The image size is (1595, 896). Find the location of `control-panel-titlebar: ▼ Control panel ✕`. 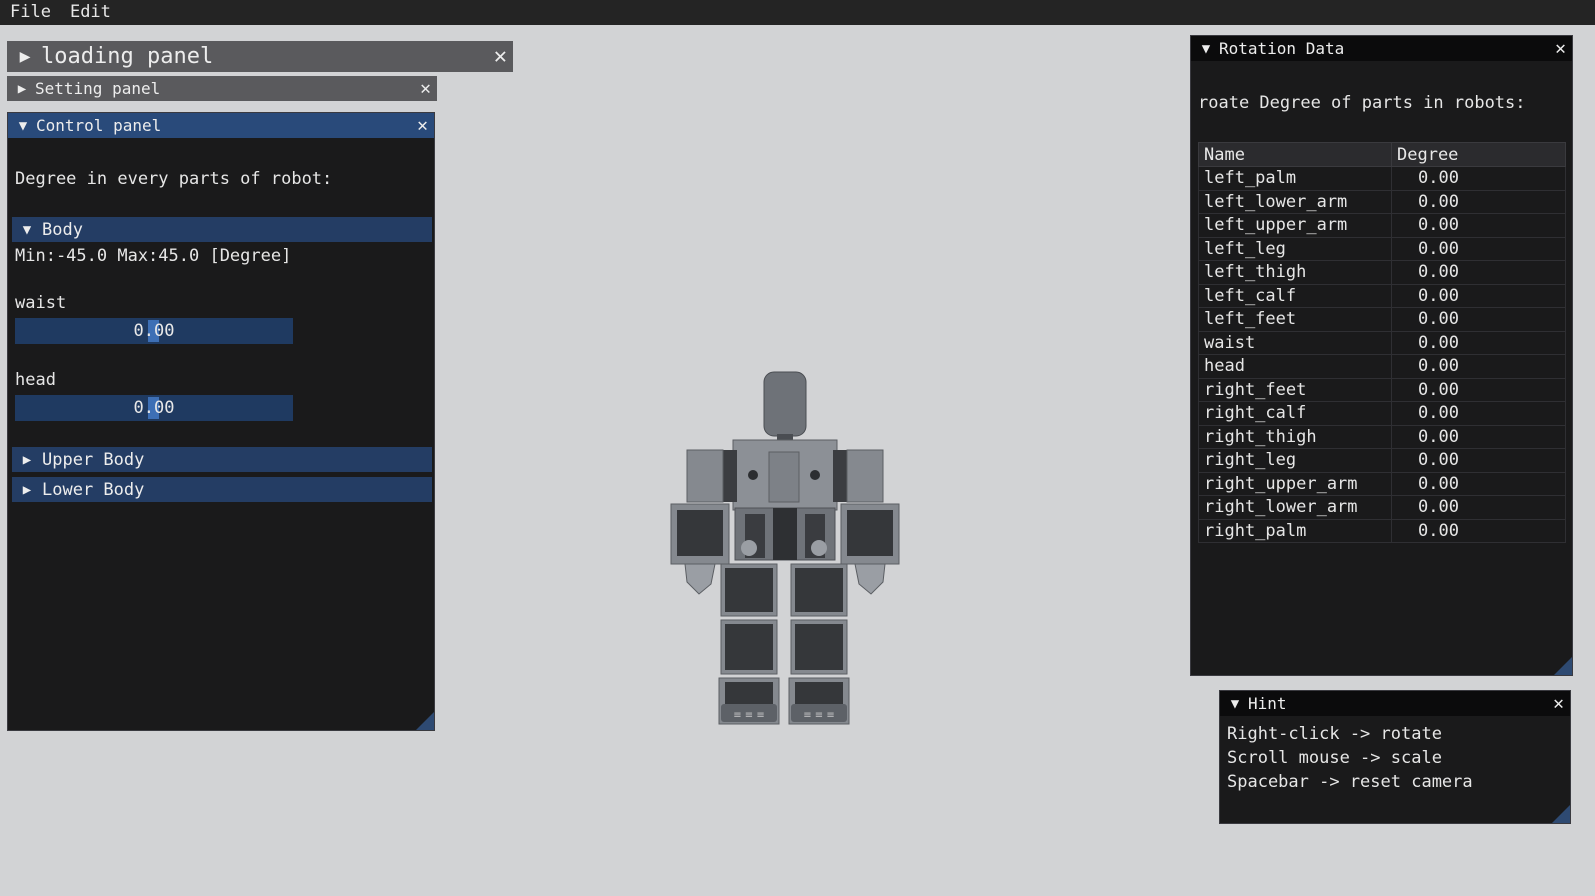

control-panel-titlebar: ▼ Control panel ✕ is located at coordinates (221, 125).